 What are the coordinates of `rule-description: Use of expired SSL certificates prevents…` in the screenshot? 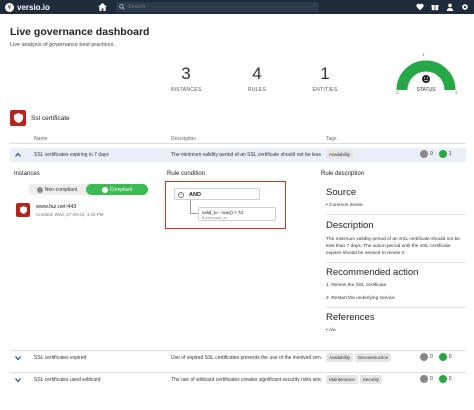 It's located at (246, 358).